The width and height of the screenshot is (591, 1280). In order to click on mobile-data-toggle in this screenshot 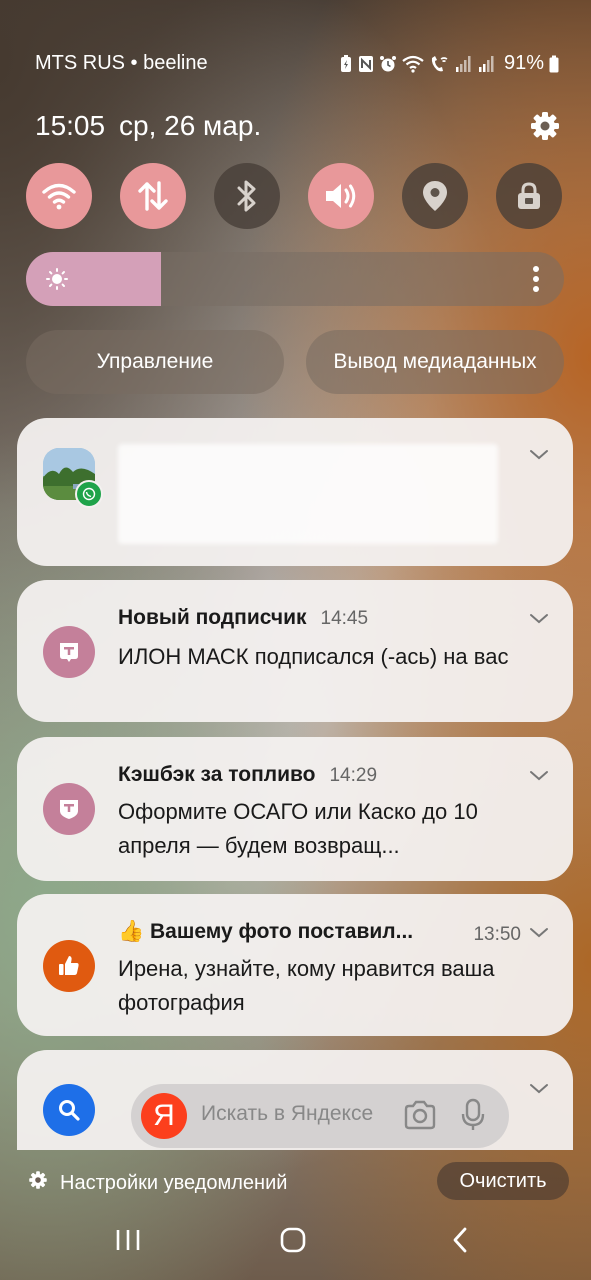, I will do `click(153, 196)`.